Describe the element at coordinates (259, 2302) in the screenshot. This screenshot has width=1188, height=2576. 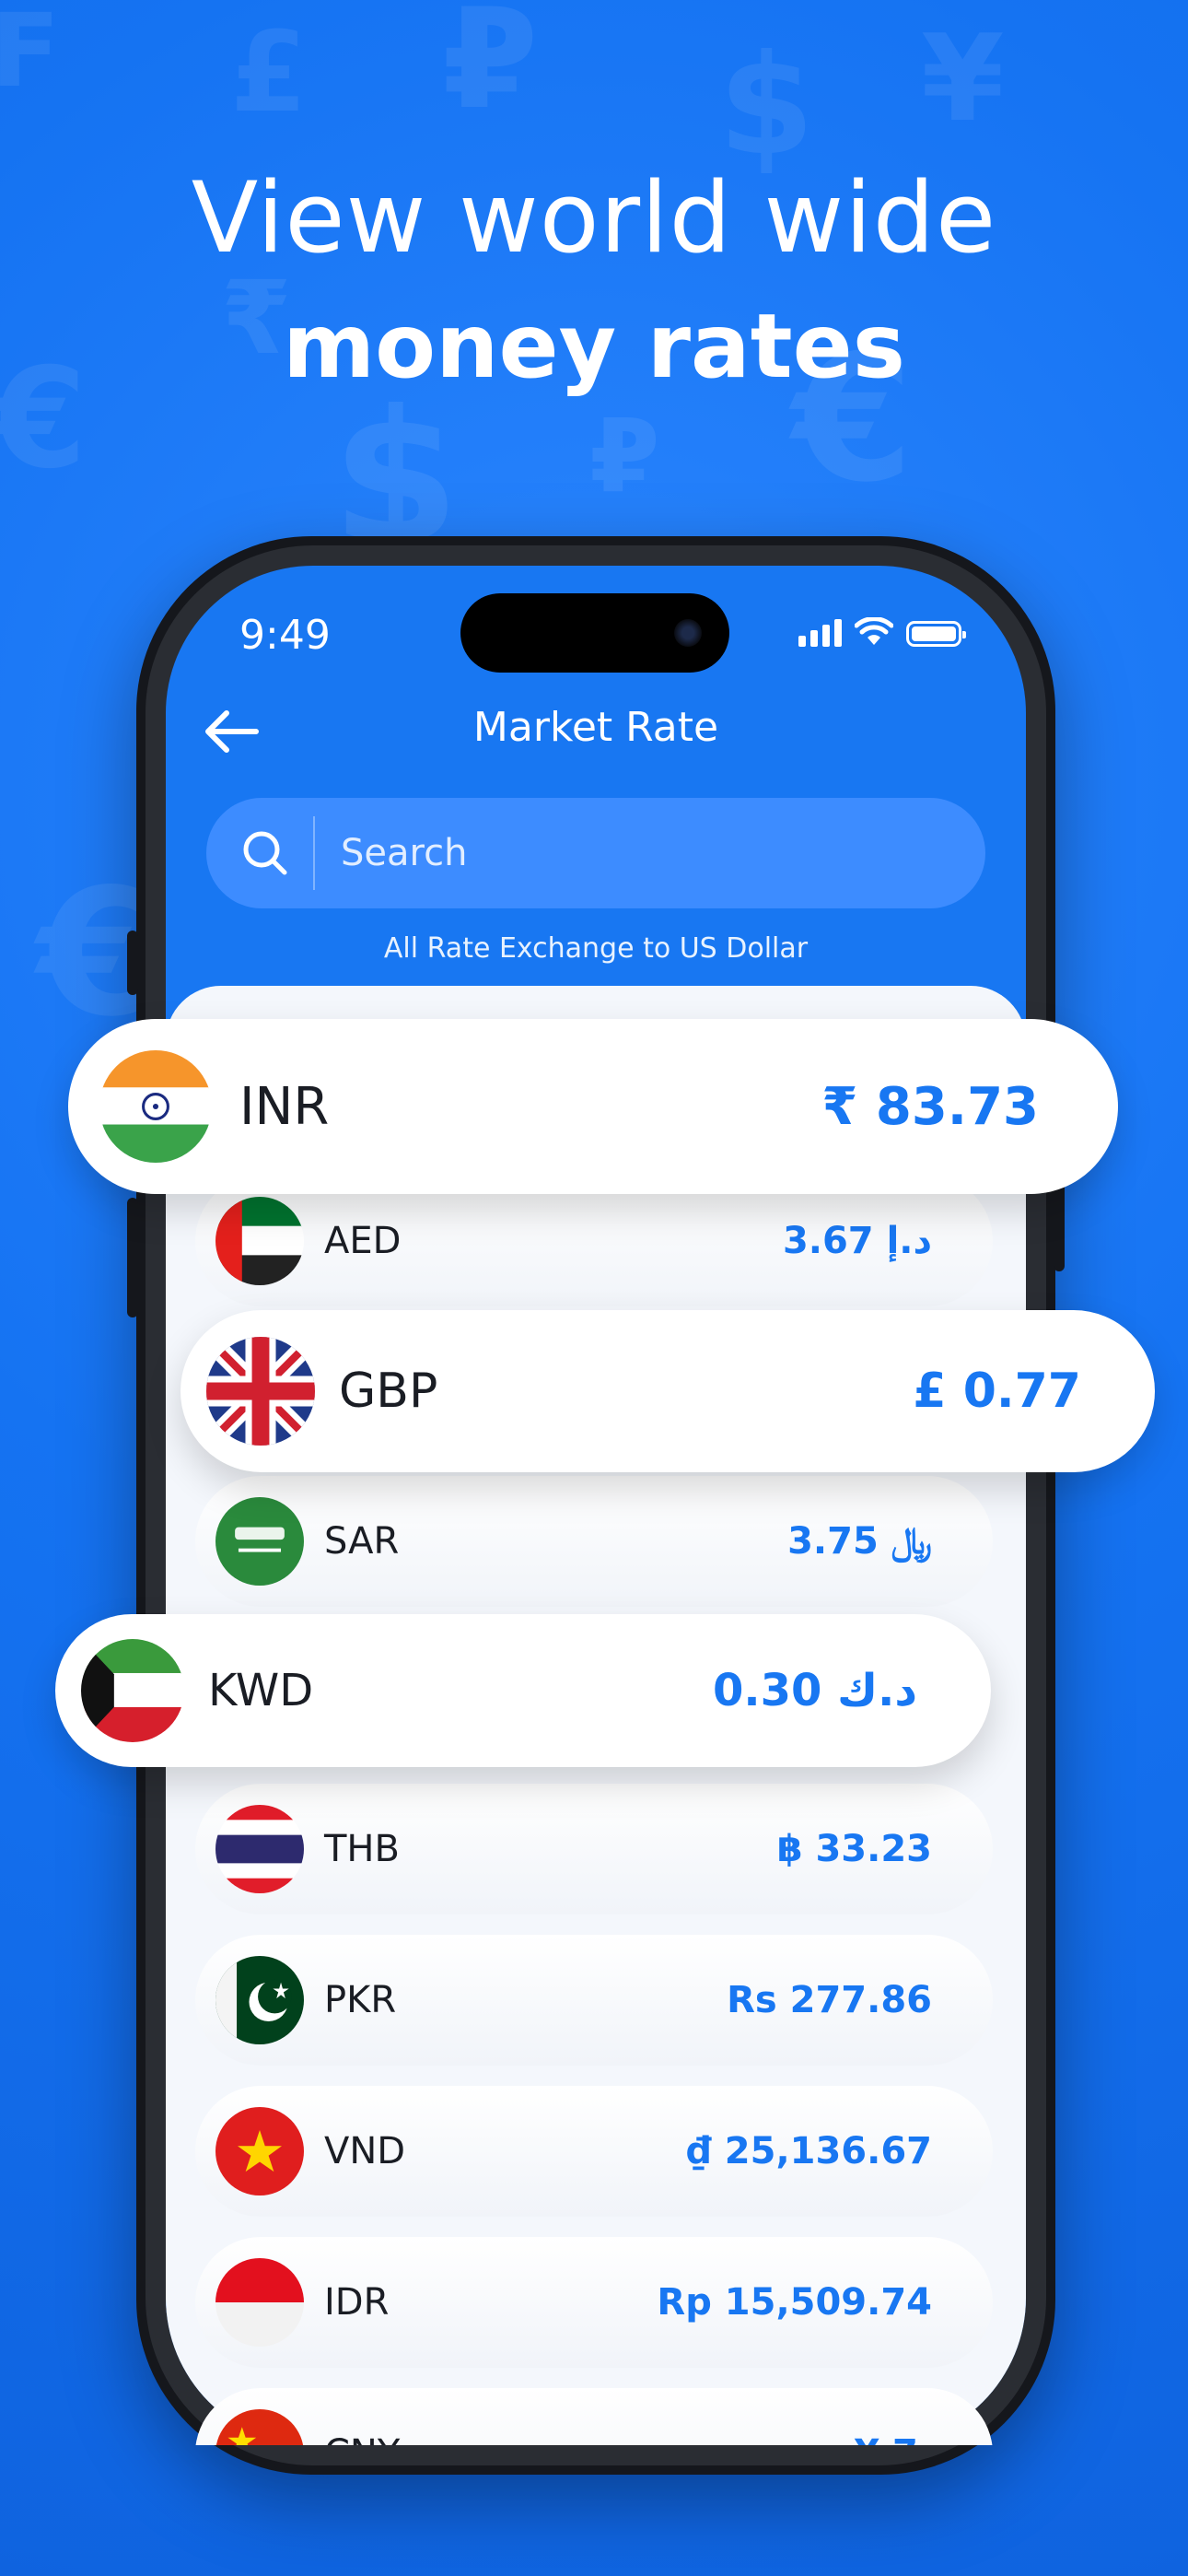
I see `indonesia-flag-icon` at that location.